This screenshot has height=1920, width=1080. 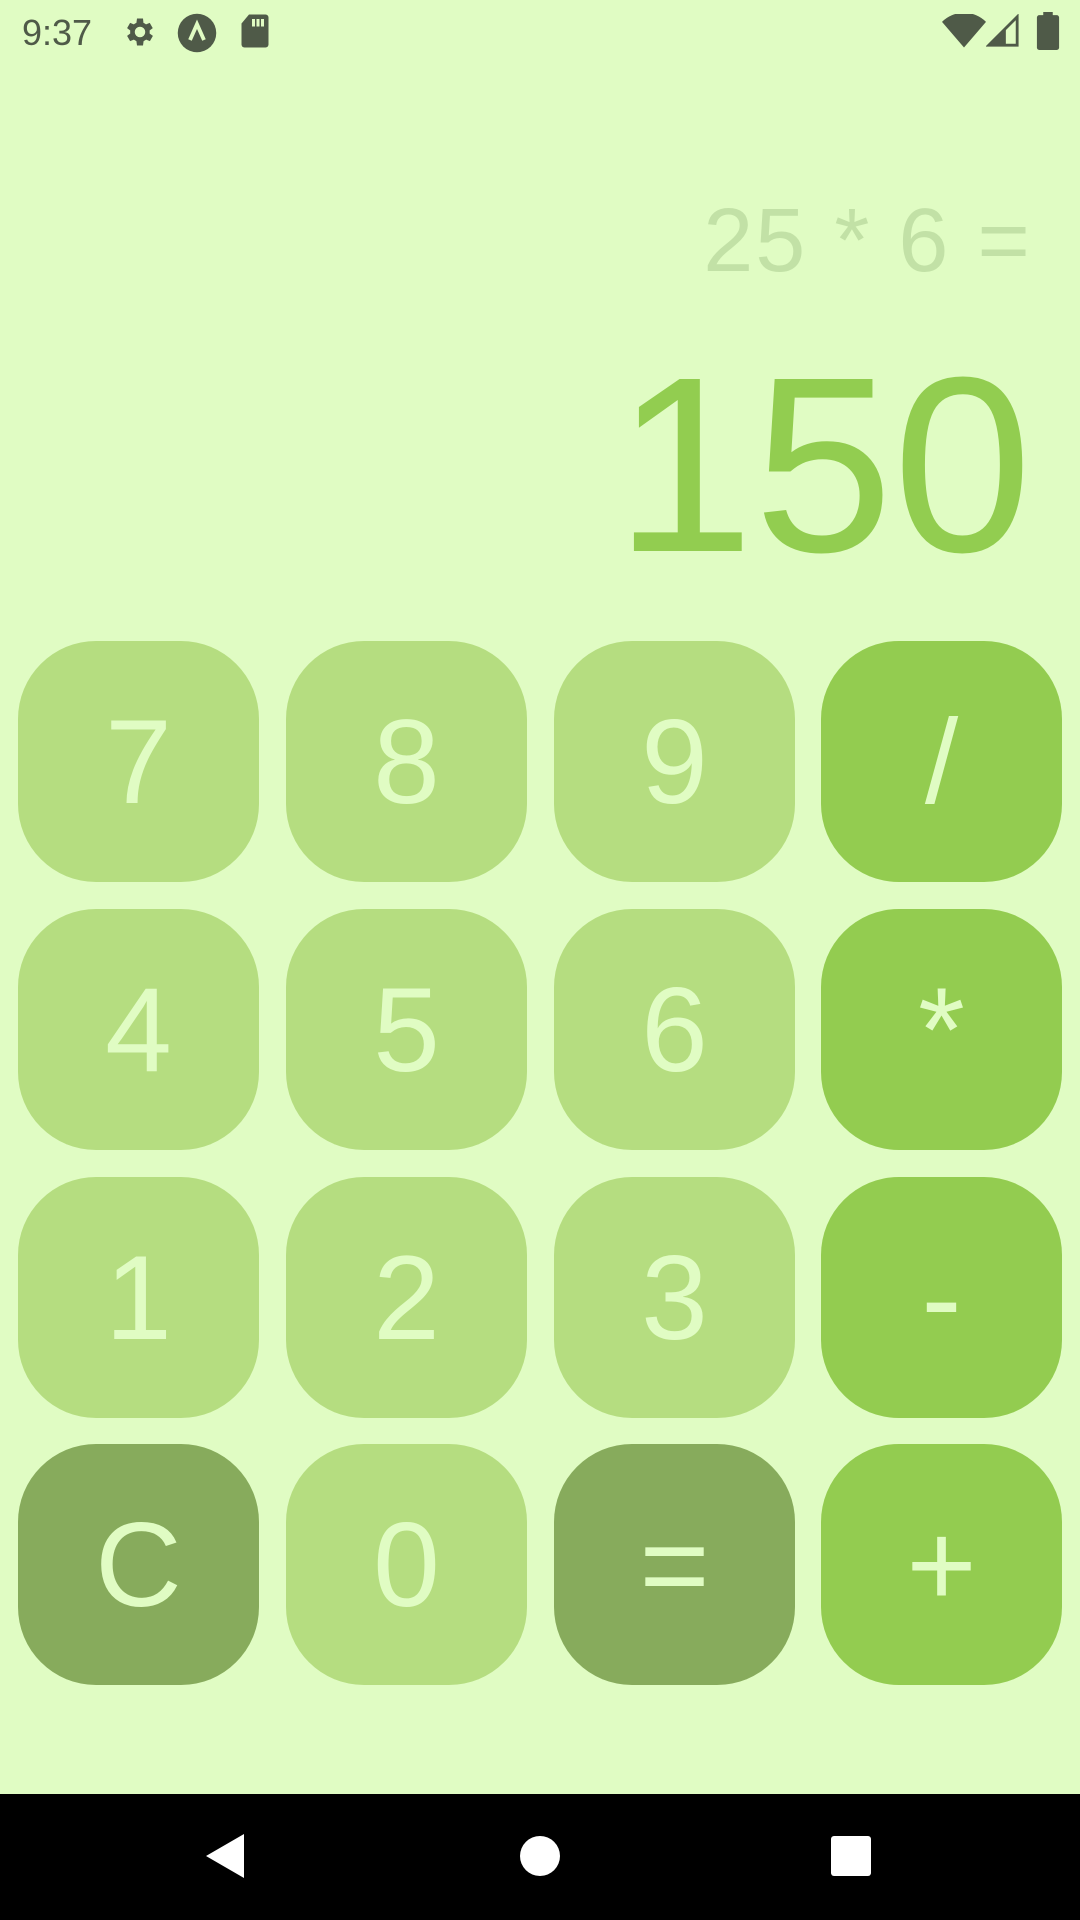 I want to click on a-circle-icon, so click(x=197, y=33).